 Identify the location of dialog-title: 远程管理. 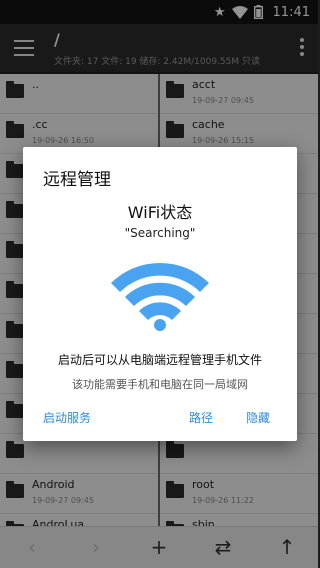
(77, 180).